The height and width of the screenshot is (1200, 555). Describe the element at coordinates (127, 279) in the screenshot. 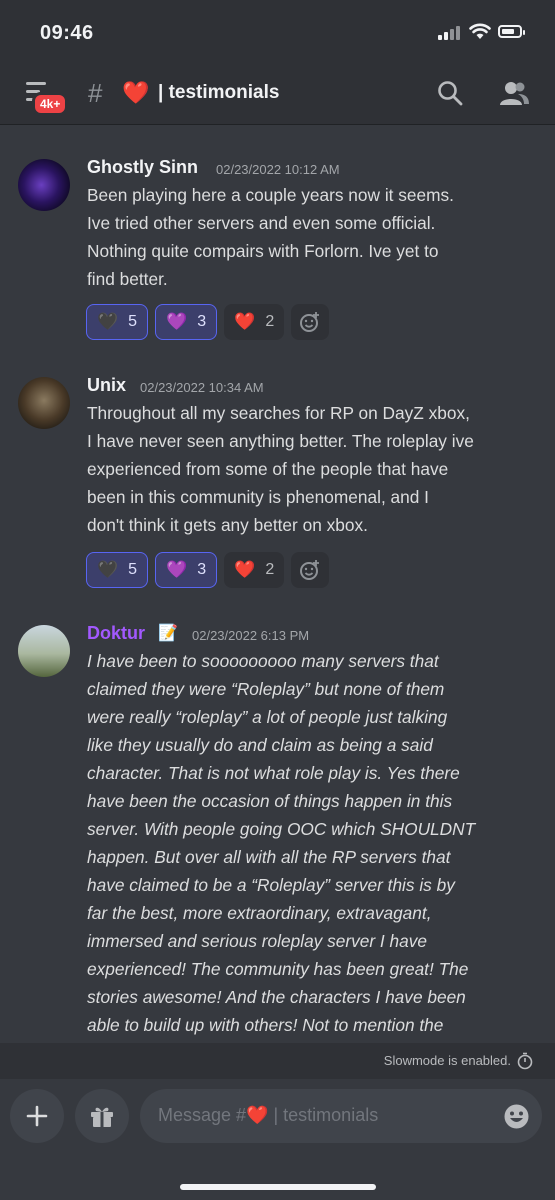

I see `message-line: find better.` at that location.